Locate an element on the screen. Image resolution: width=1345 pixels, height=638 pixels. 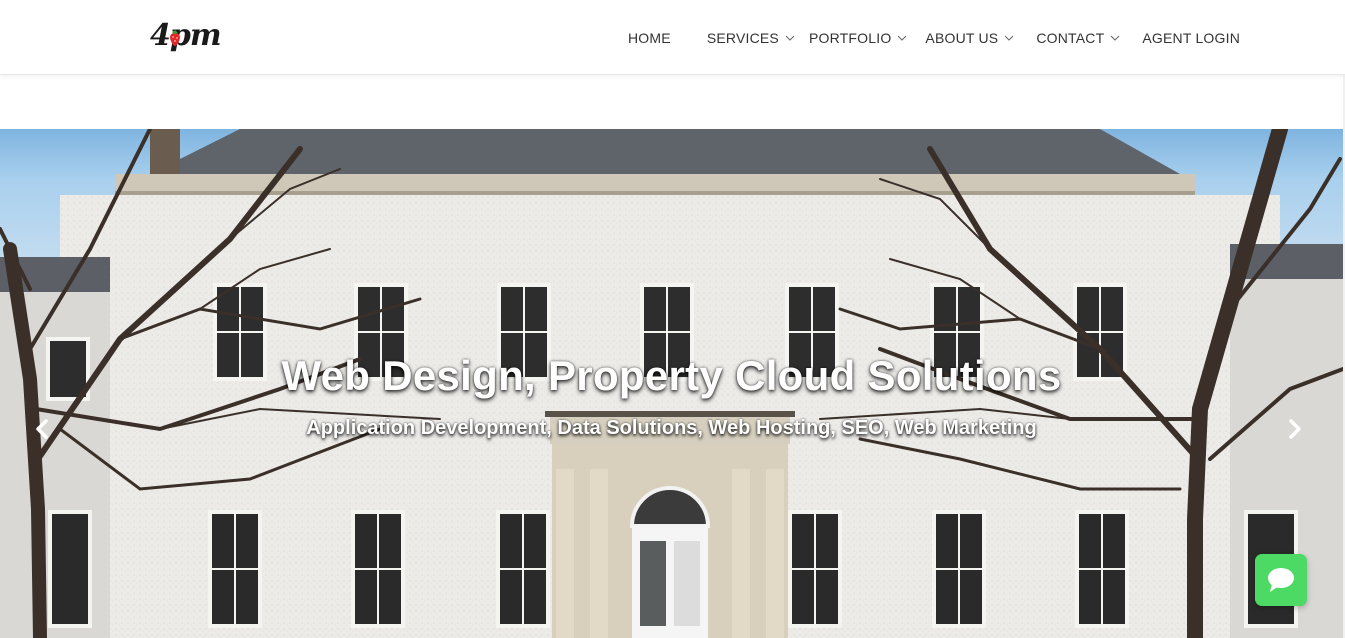
nav-item-label: PORTFOLIO is located at coordinates (850, 37).